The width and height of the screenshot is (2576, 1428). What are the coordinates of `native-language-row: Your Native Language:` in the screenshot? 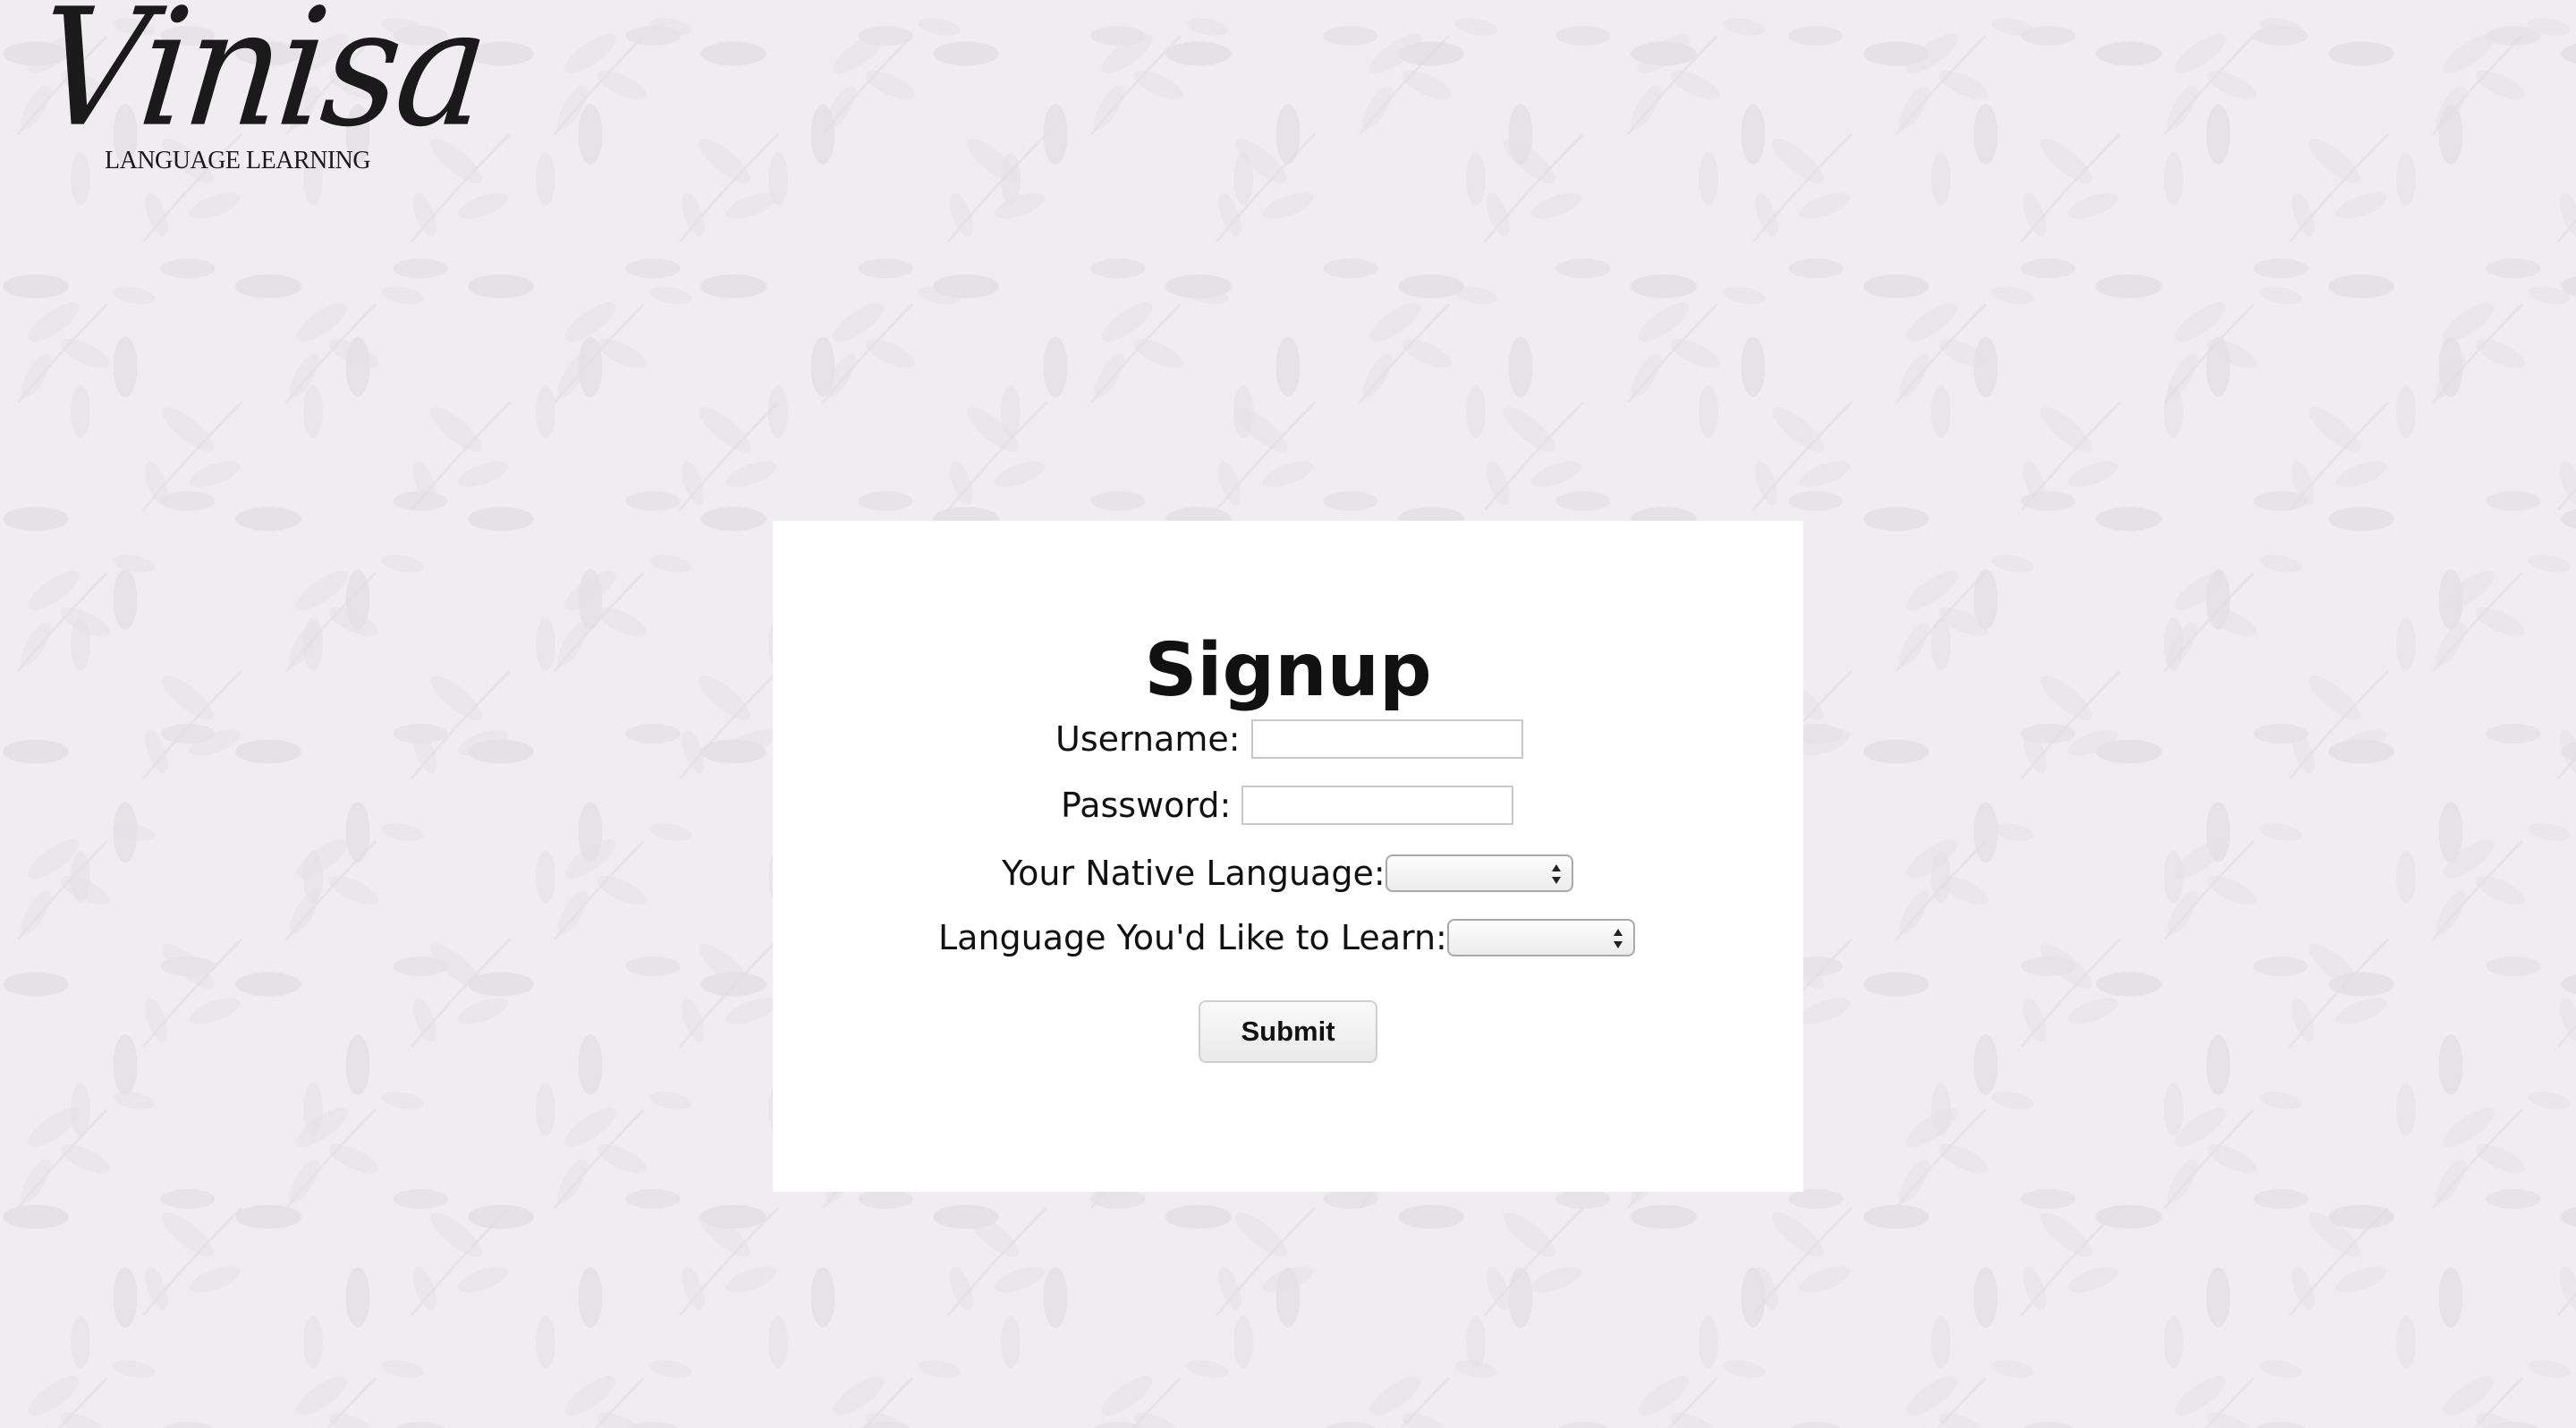 It's located at (1287, 873).